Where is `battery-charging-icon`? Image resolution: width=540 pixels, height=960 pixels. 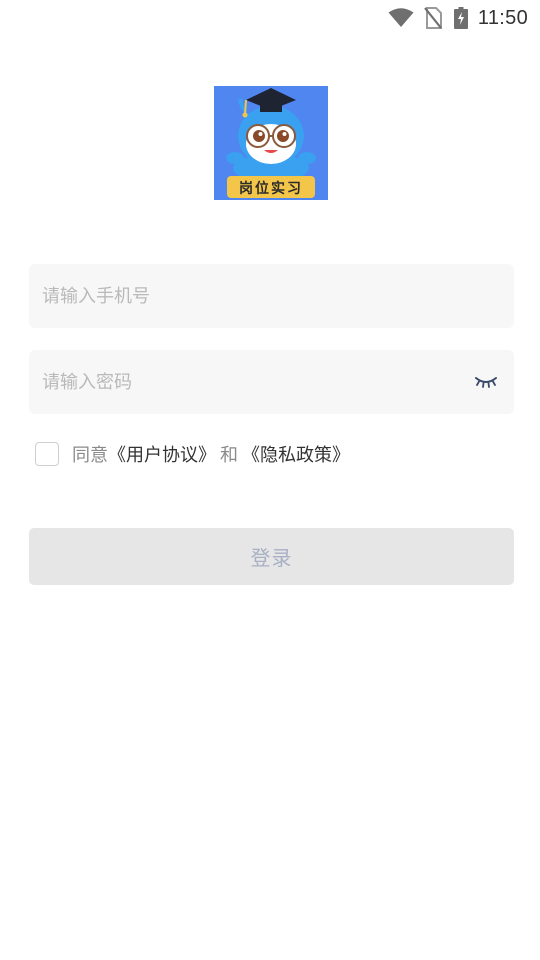 battery-charging-icon is located at coordinates (460, 18).